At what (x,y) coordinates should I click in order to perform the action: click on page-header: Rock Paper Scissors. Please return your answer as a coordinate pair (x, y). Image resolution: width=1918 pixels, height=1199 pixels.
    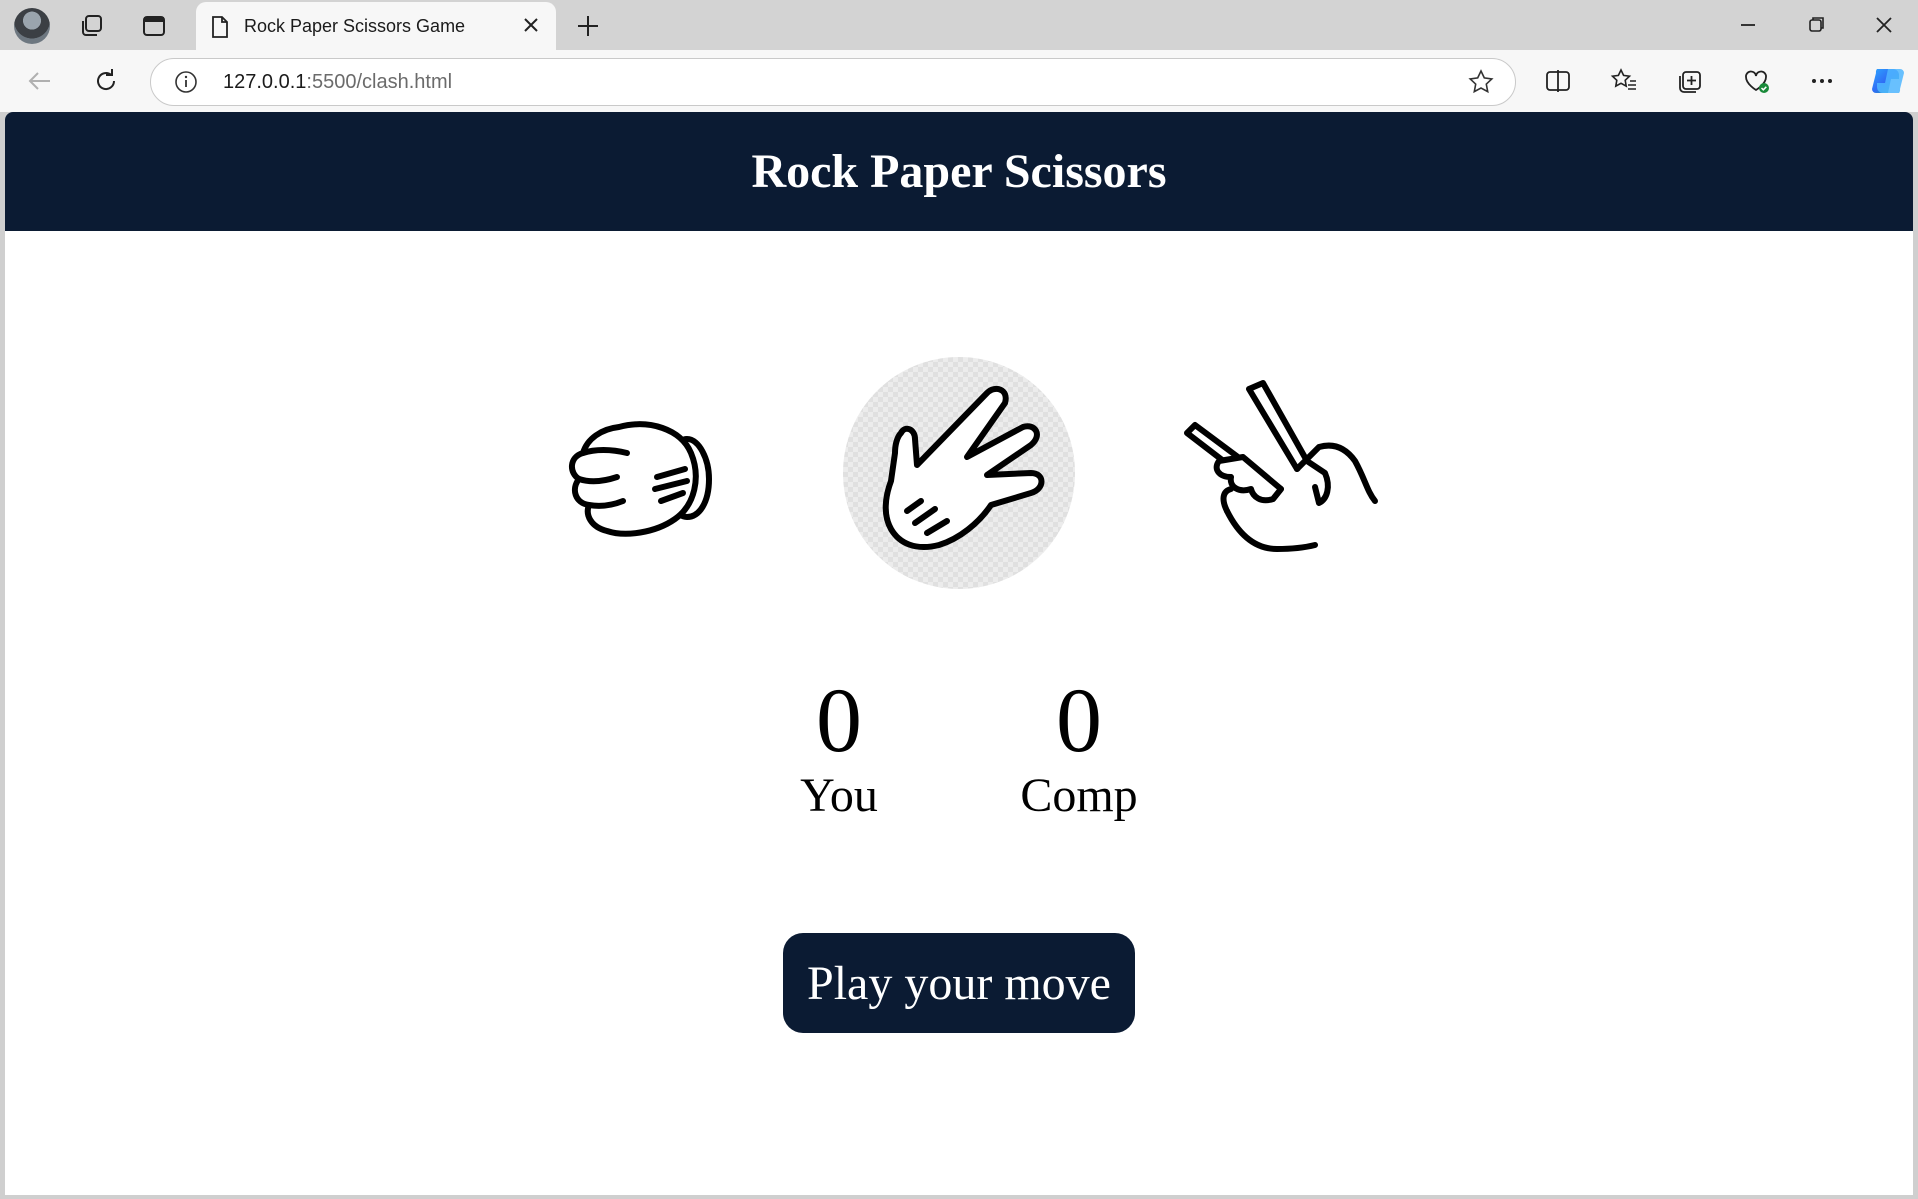
    Looking at the image, I should click on (959, 171).